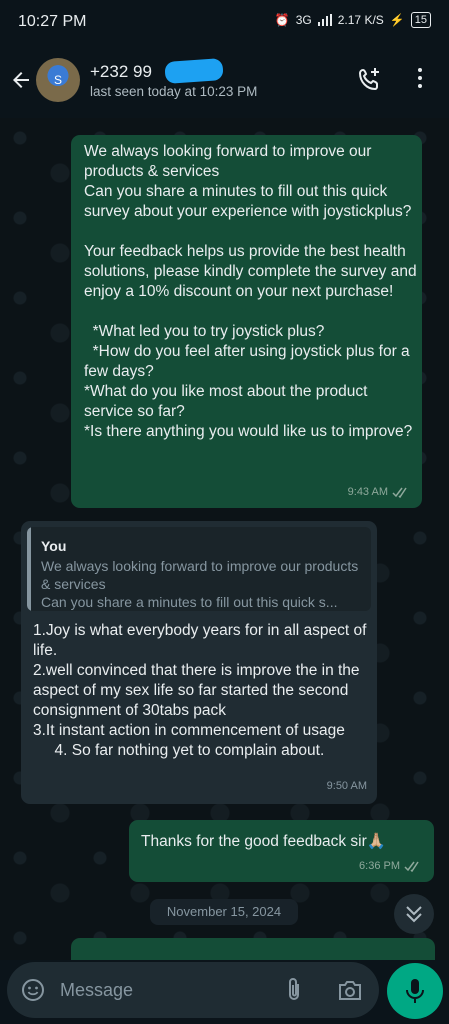 This screenshot has width=449, height=1024. I want to click on avatar: S, so click(58, 80).